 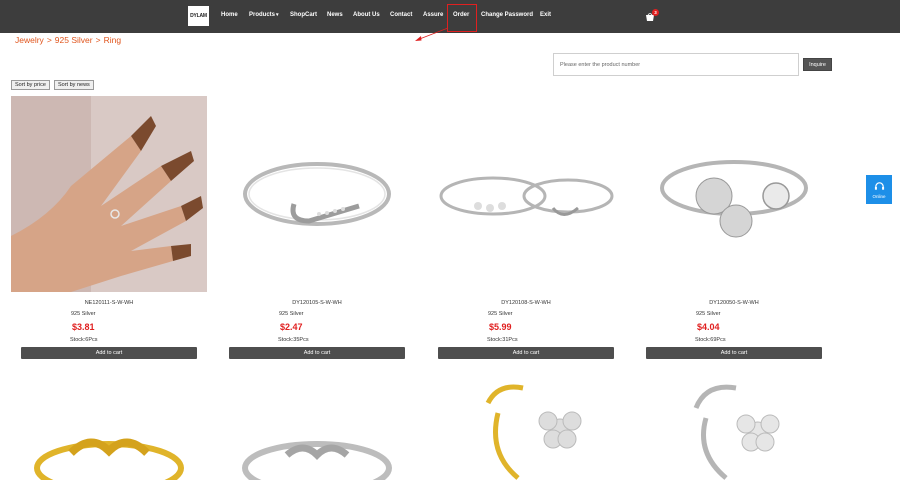 I want to click on product-stock: Stock:35Pcs, so click(x=293, y=340).